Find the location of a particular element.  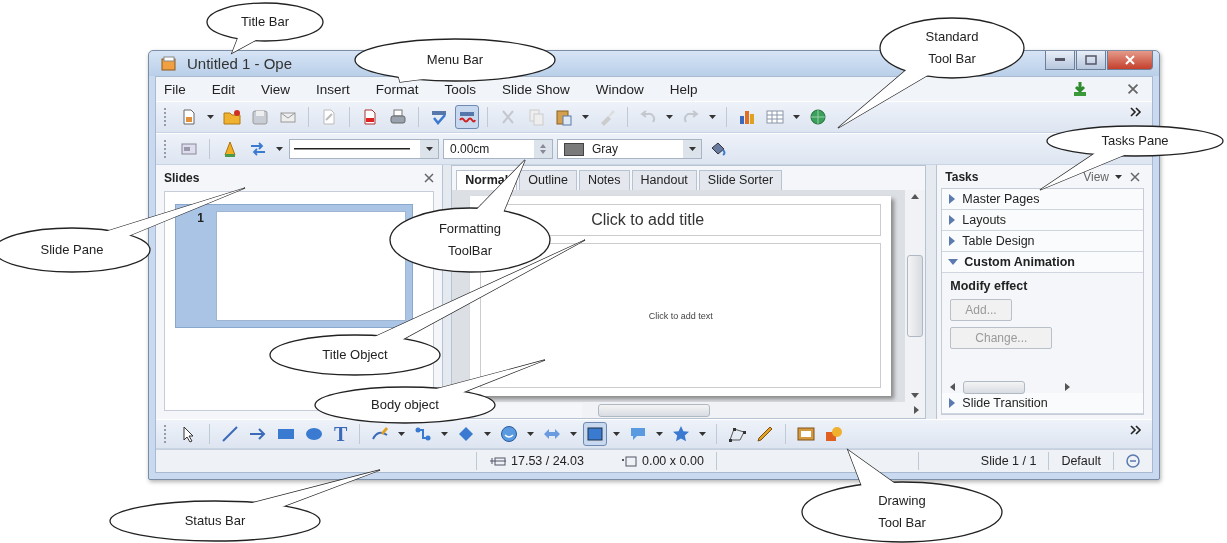

horizontal-scrollbar is located at coordinates (754, 410).